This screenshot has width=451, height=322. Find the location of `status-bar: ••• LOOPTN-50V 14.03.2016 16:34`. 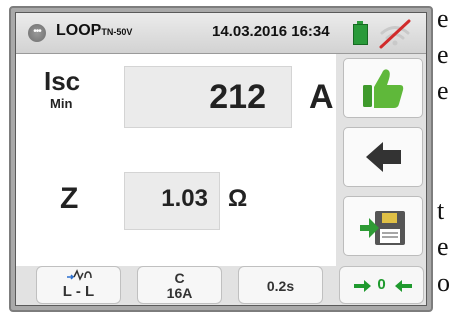

status-bar: ••• LOOPTN-50V 14.03.2016 16:34 is located at coordinates (221, 33).